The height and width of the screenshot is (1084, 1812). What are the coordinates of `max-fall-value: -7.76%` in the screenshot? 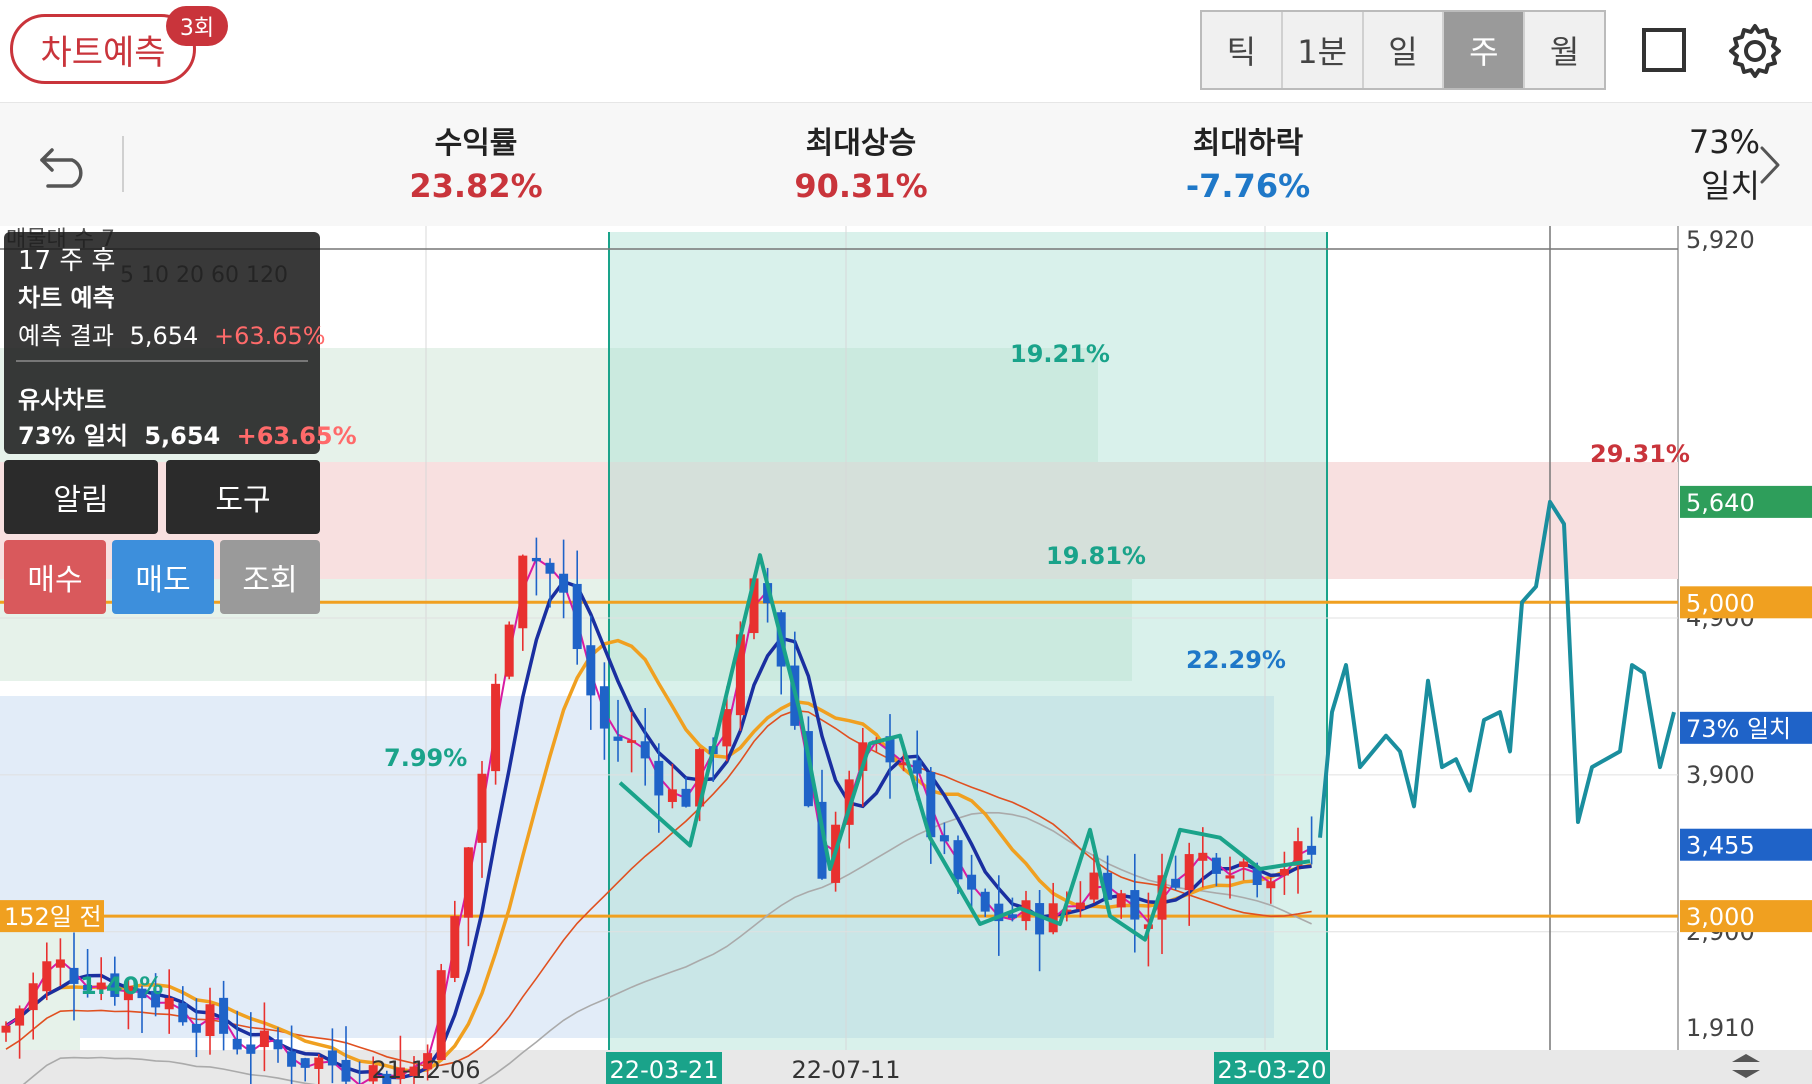 It's located at (1248, 186).